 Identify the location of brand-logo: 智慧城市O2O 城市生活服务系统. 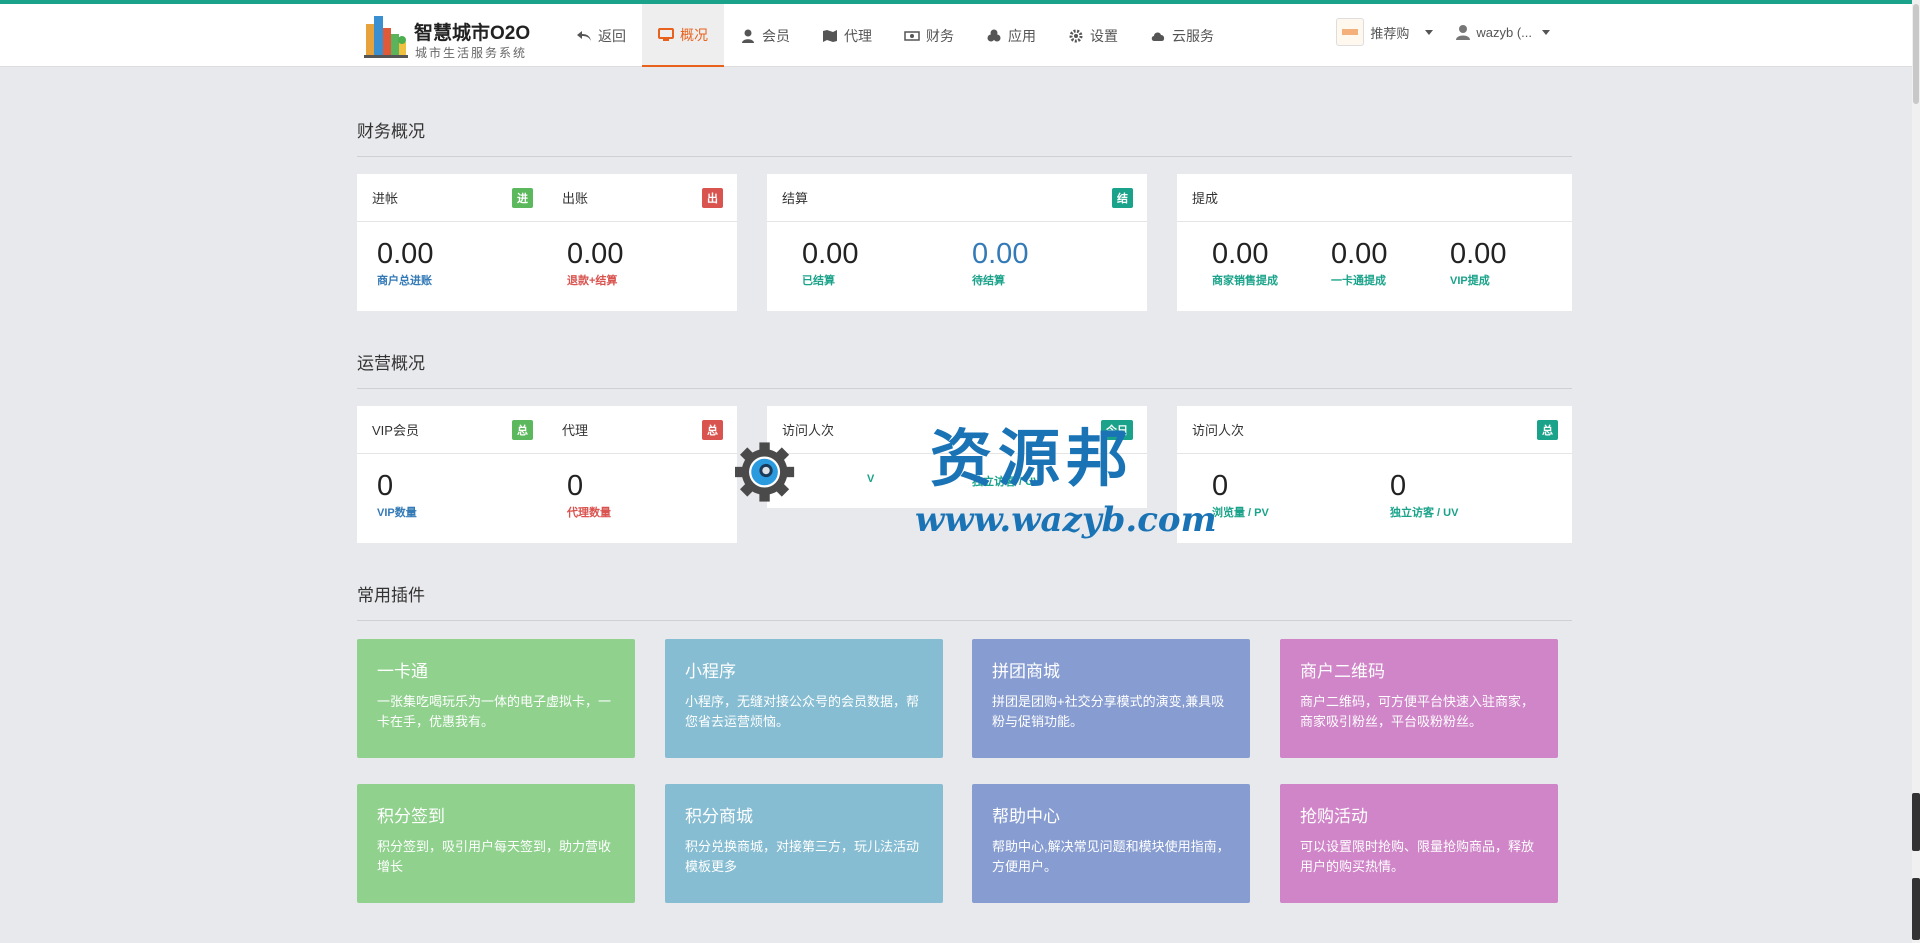
(452, 36).